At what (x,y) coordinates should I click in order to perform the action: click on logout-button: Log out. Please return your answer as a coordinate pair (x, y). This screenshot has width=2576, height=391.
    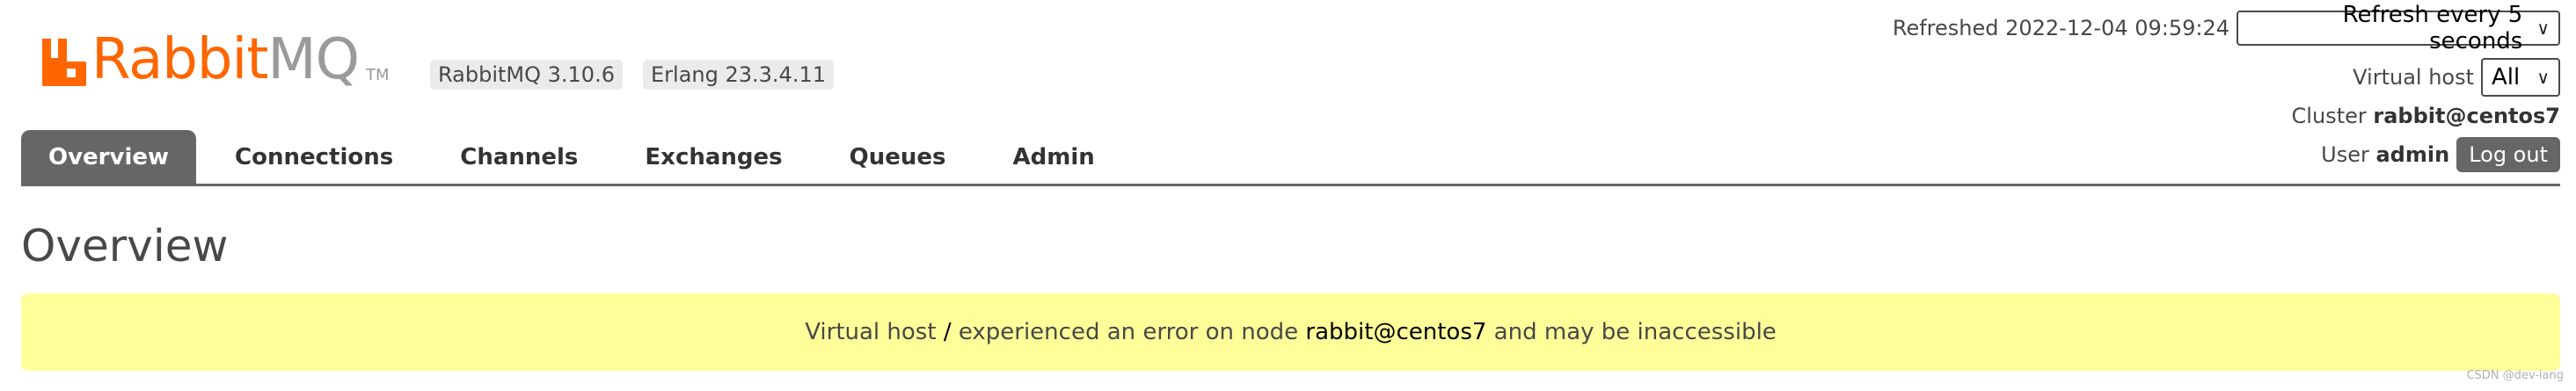
    Looking at the image, I should click on (2508, 154).